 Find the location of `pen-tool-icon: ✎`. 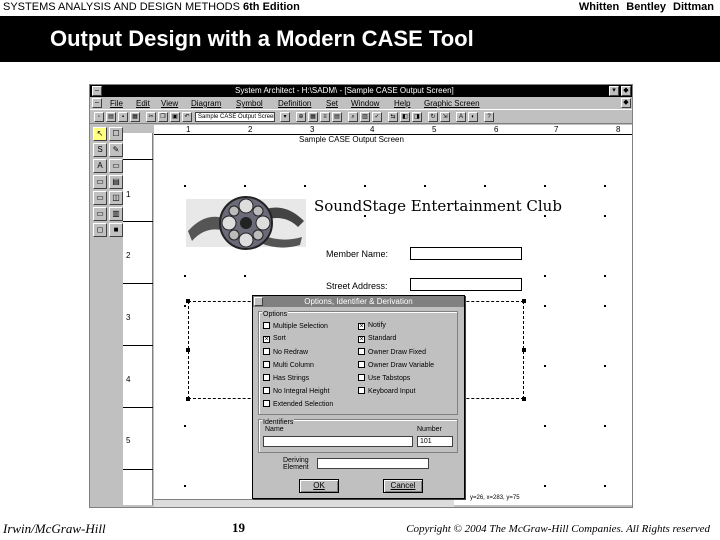

pen-tool-icon: ✎ is located at coordinates (116, 150).